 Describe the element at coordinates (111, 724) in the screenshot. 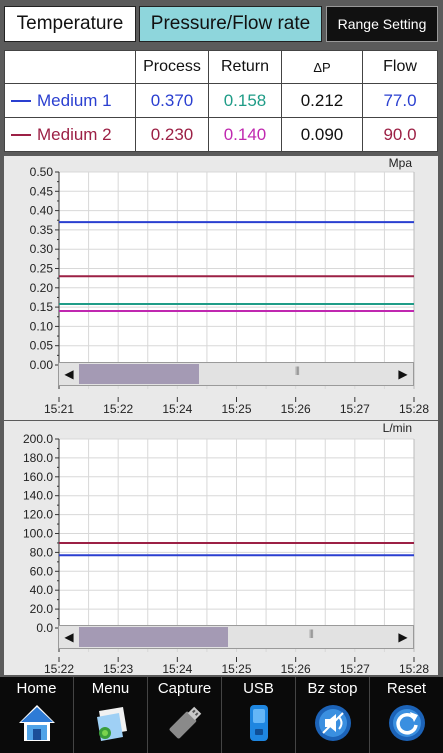

I see `menu-icon` at that location.